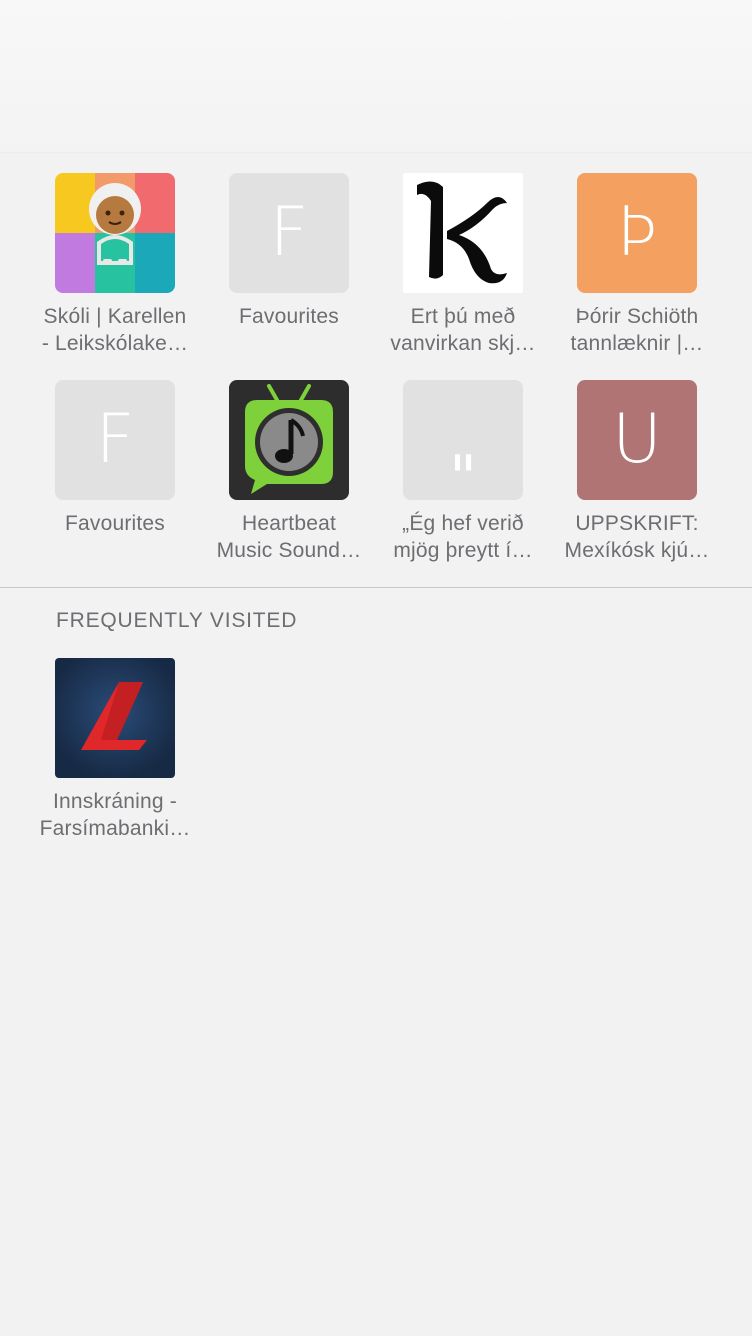 The height and width of the screenshot is (1336, 752). What do you see at coordinates (463, 523) in the screenshot?
I see `favorite-label-line1: „Ég hef verið` at bounding box center [463, 523].